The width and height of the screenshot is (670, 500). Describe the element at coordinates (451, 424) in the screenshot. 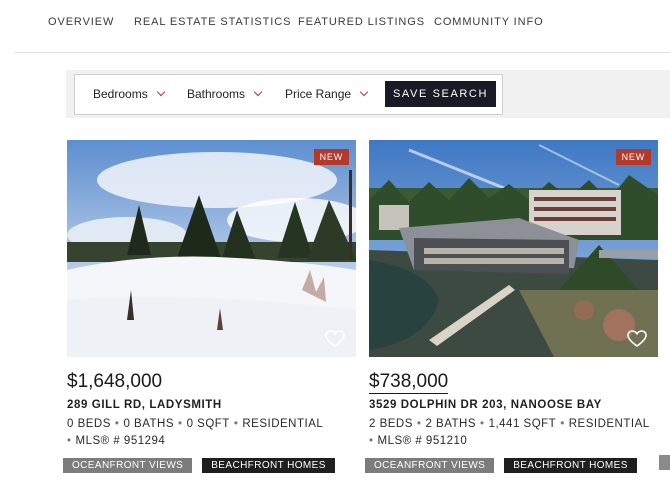

I see `baths-count: 2 BATHS` at that location.